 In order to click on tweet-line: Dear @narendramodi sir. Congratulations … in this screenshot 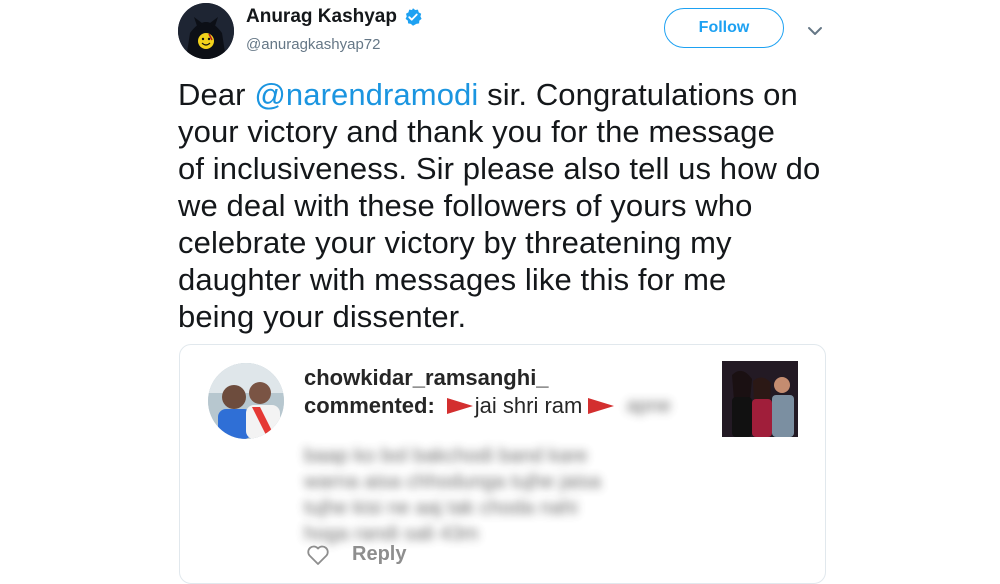, I will do `click(488, 94)`.